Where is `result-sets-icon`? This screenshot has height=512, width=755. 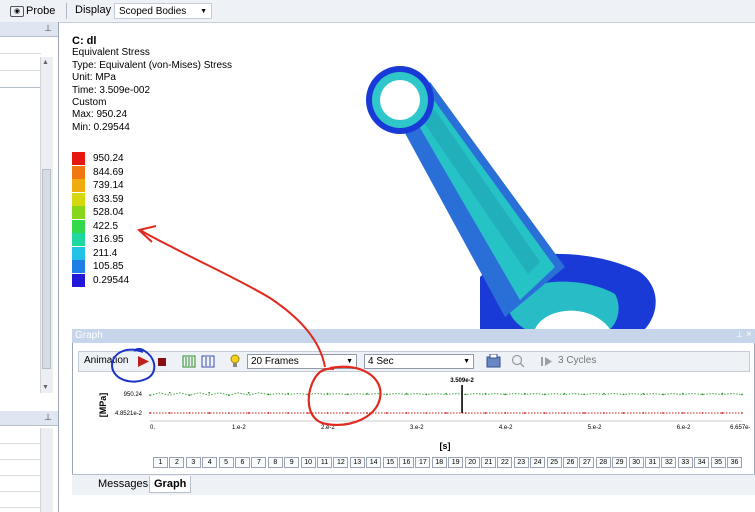
result-sets-icon is located at coordinates (208, 361).